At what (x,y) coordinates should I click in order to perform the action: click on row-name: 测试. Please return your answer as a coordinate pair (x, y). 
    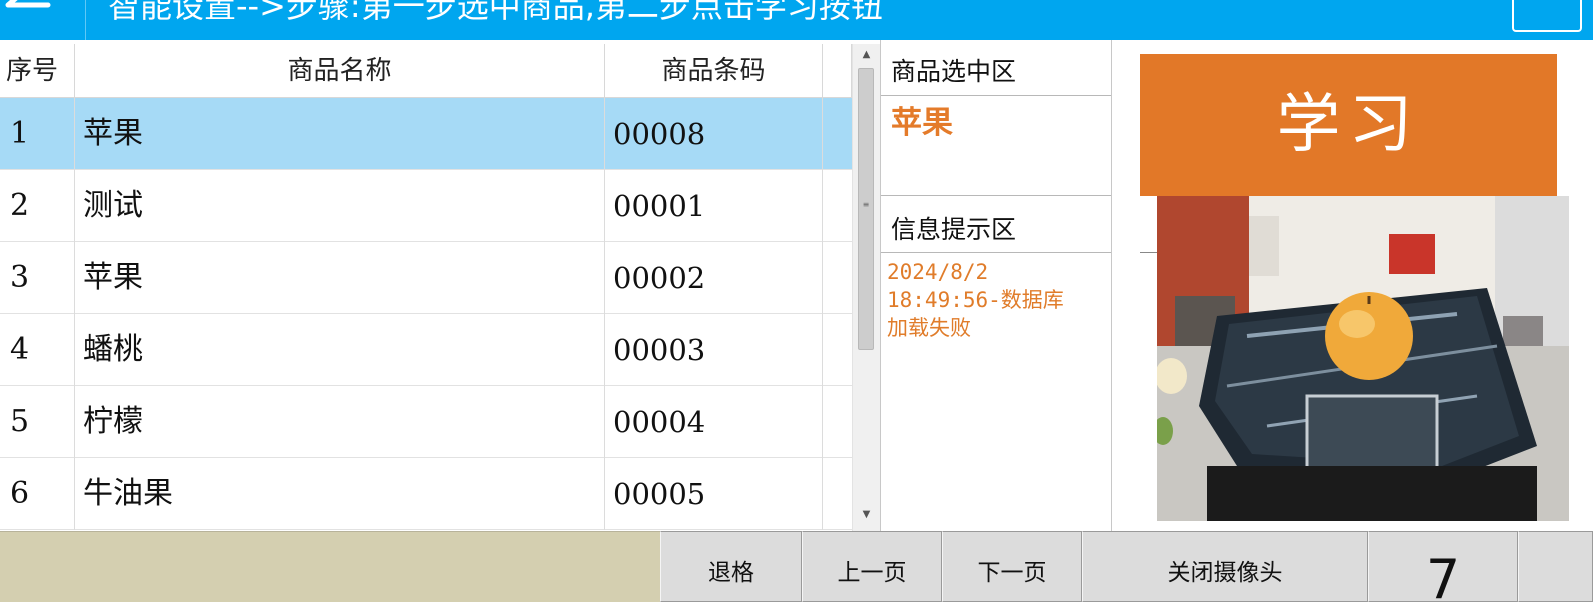
    Looking at the image, I should click on (340, 206).